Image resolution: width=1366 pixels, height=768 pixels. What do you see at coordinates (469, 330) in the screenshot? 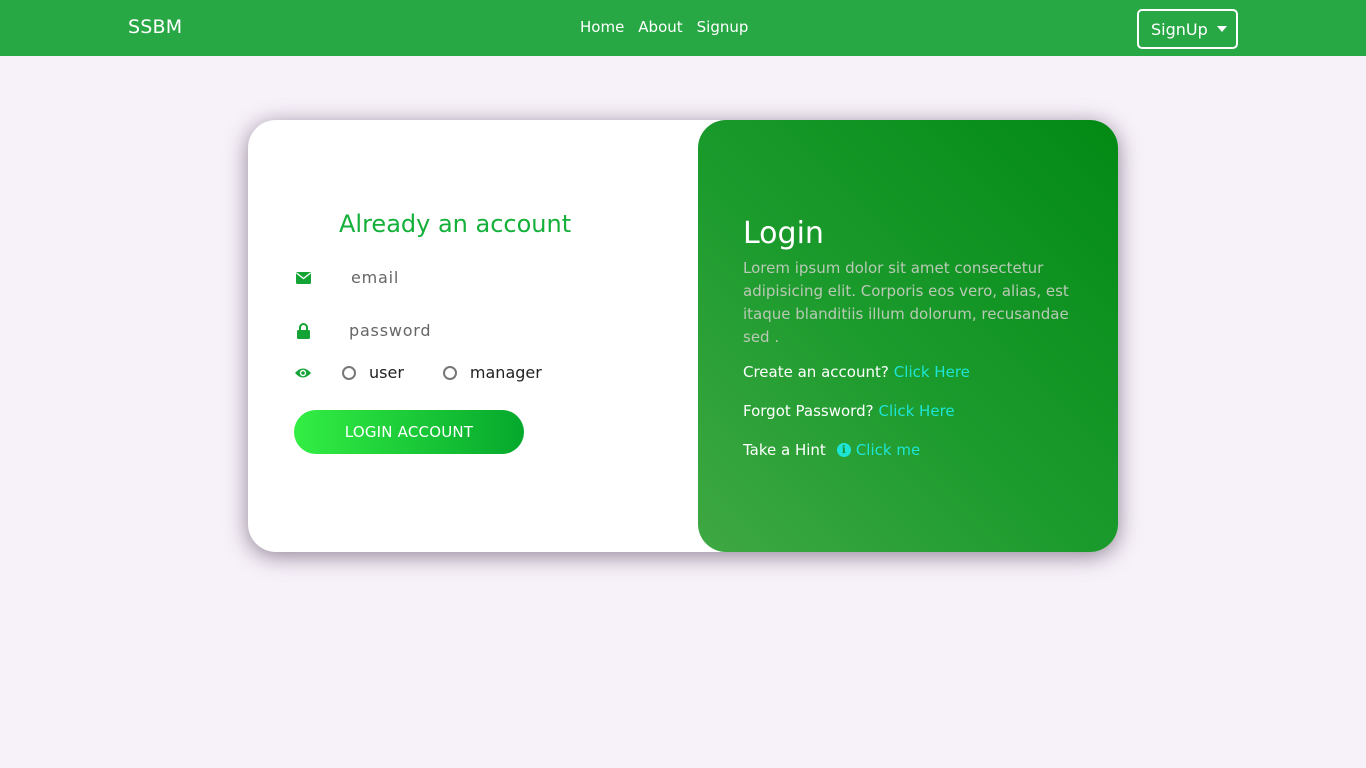
I see `password-field` at bounding box center [469, 330].